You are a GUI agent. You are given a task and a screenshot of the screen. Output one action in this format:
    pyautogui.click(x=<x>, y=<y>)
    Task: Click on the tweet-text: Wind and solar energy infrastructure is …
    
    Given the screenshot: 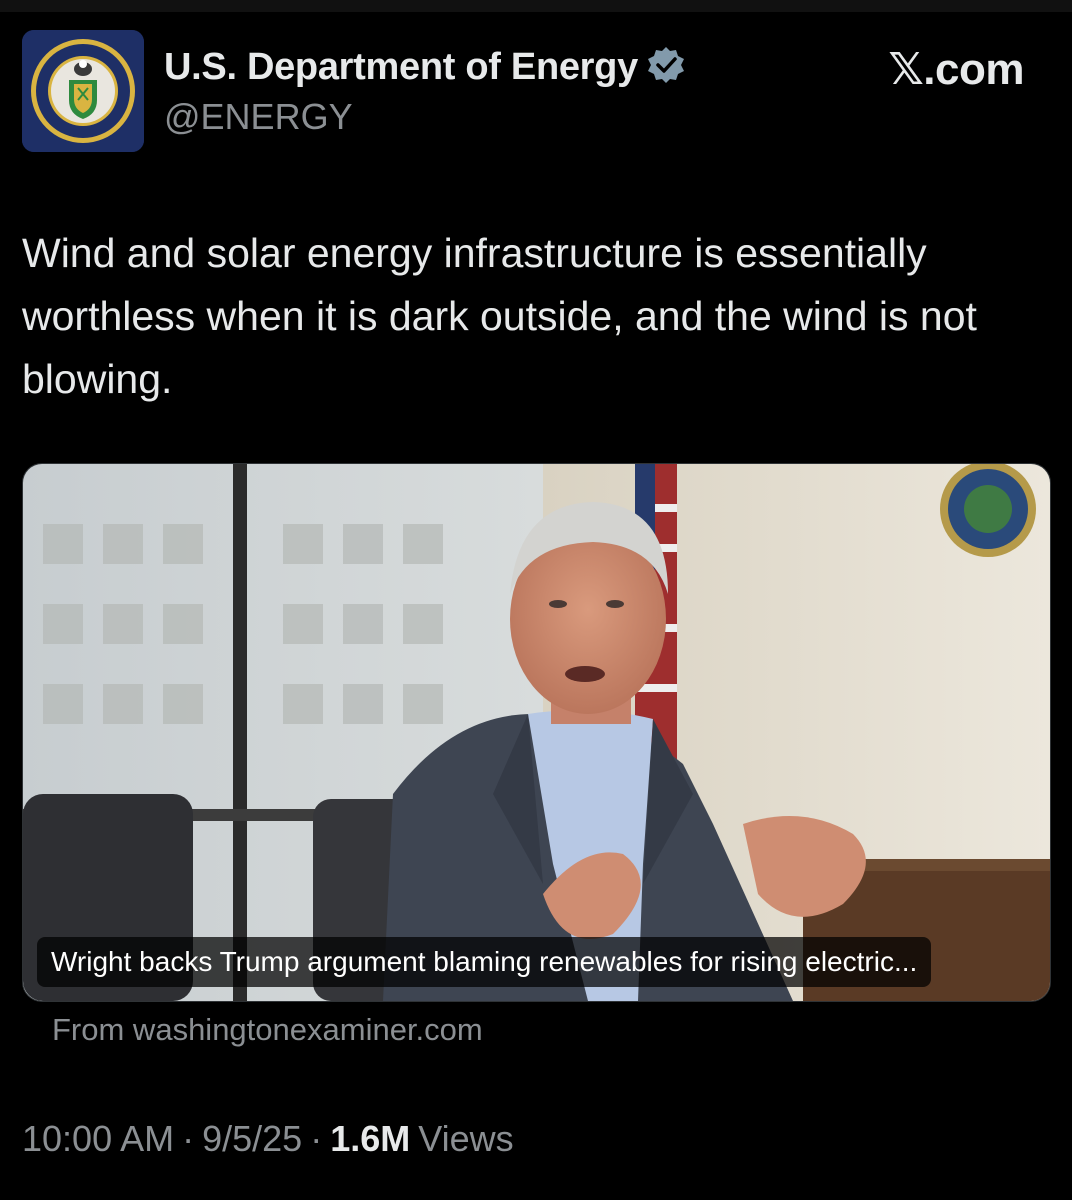 What is the action you would take?
    pyautogui.click(x=499, y=316)
    